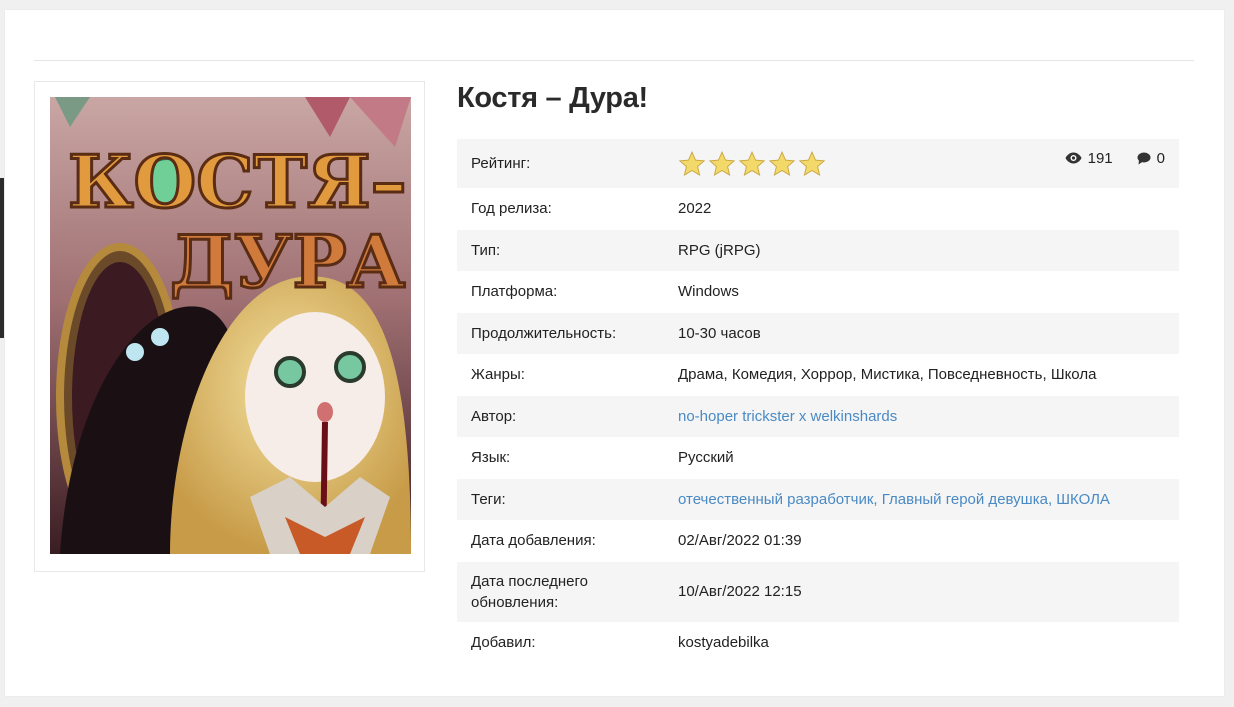  What do you see at coordinates (237, 181) in the screenshot?
I see `cover-title-line1: КОСТЯ–` at bounding box center [237, 181].